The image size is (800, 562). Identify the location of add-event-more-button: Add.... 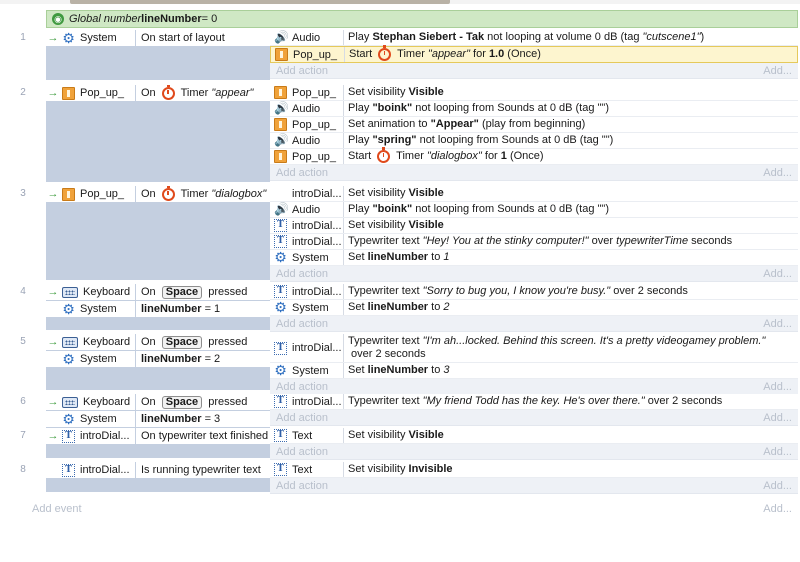
(777, 509).